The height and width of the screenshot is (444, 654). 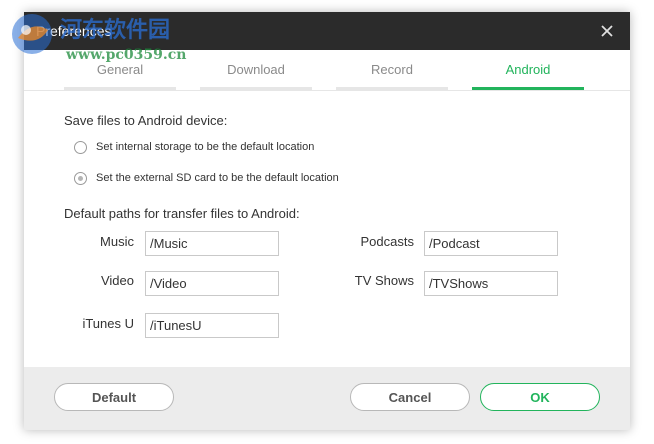 What do you see at coordinates (387, 241) in the screenshot?
I see `podcasts-label: Podcasts` at bounding box center [387, 241].